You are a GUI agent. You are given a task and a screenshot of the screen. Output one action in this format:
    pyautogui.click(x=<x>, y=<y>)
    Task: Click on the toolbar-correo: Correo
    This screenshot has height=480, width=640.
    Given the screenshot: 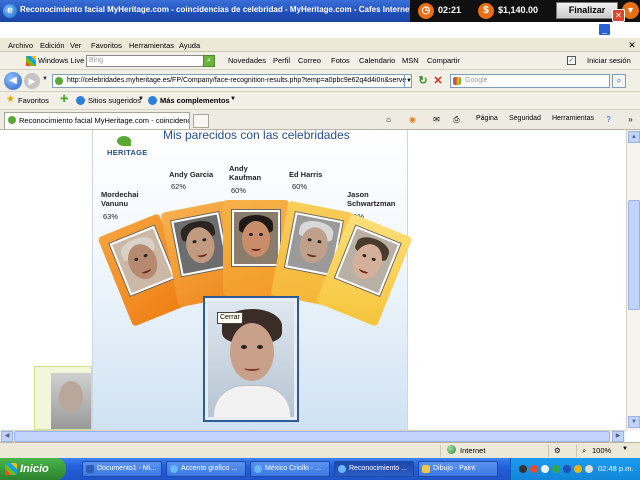 What is the action you would take?
    pyautogui.click(x=309, y=60)
    